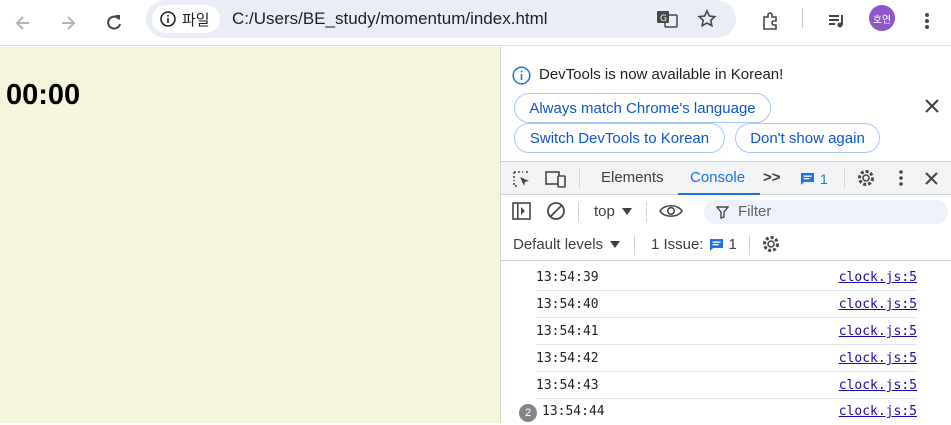  Describe the element at coordinates (522, 179) in the screenshot. I see `inspect-element-icon` at that location.